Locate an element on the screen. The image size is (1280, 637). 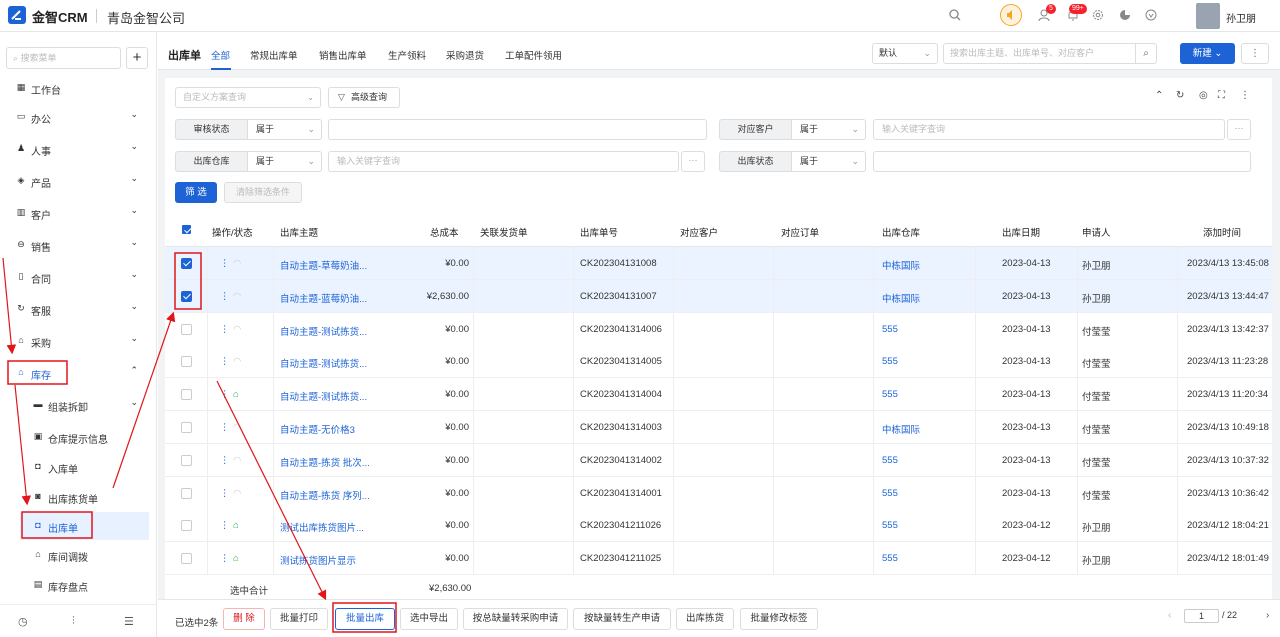
audit-operator-select: 属于 ⌄ is located at coordinates (285, 129).